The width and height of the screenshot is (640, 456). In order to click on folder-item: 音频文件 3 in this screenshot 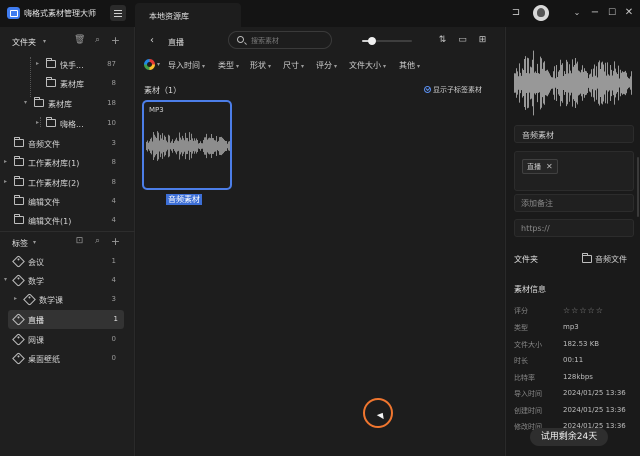, I will do `click(65, 143)`.